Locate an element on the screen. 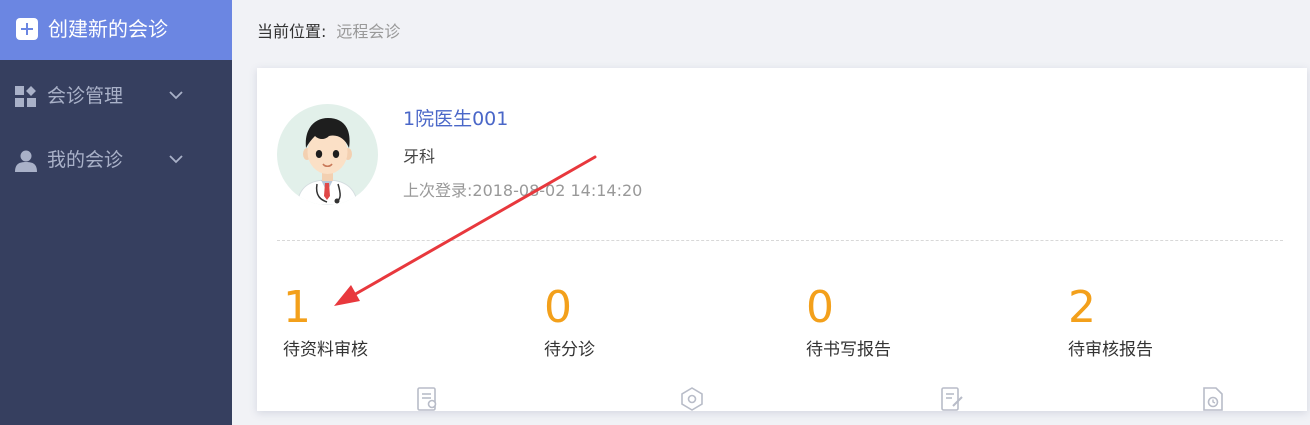  create-consultation-button: 创建新的会诊 is located at coordinates (116, 30).